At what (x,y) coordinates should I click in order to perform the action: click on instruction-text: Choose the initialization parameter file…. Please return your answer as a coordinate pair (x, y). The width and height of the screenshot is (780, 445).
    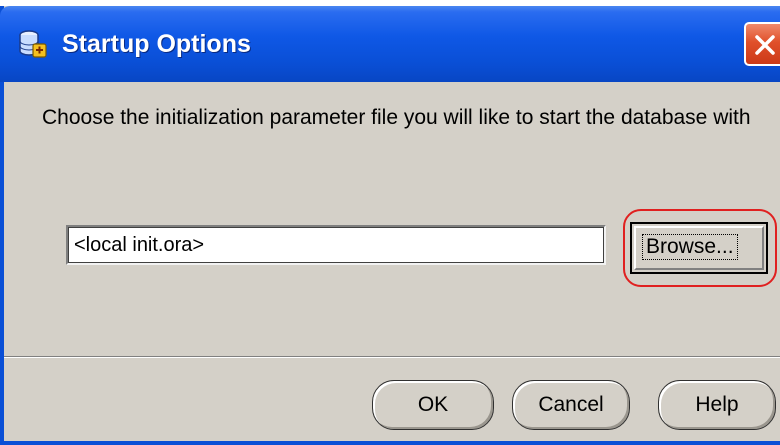
    Looking at the image, I should click on (396, 117).